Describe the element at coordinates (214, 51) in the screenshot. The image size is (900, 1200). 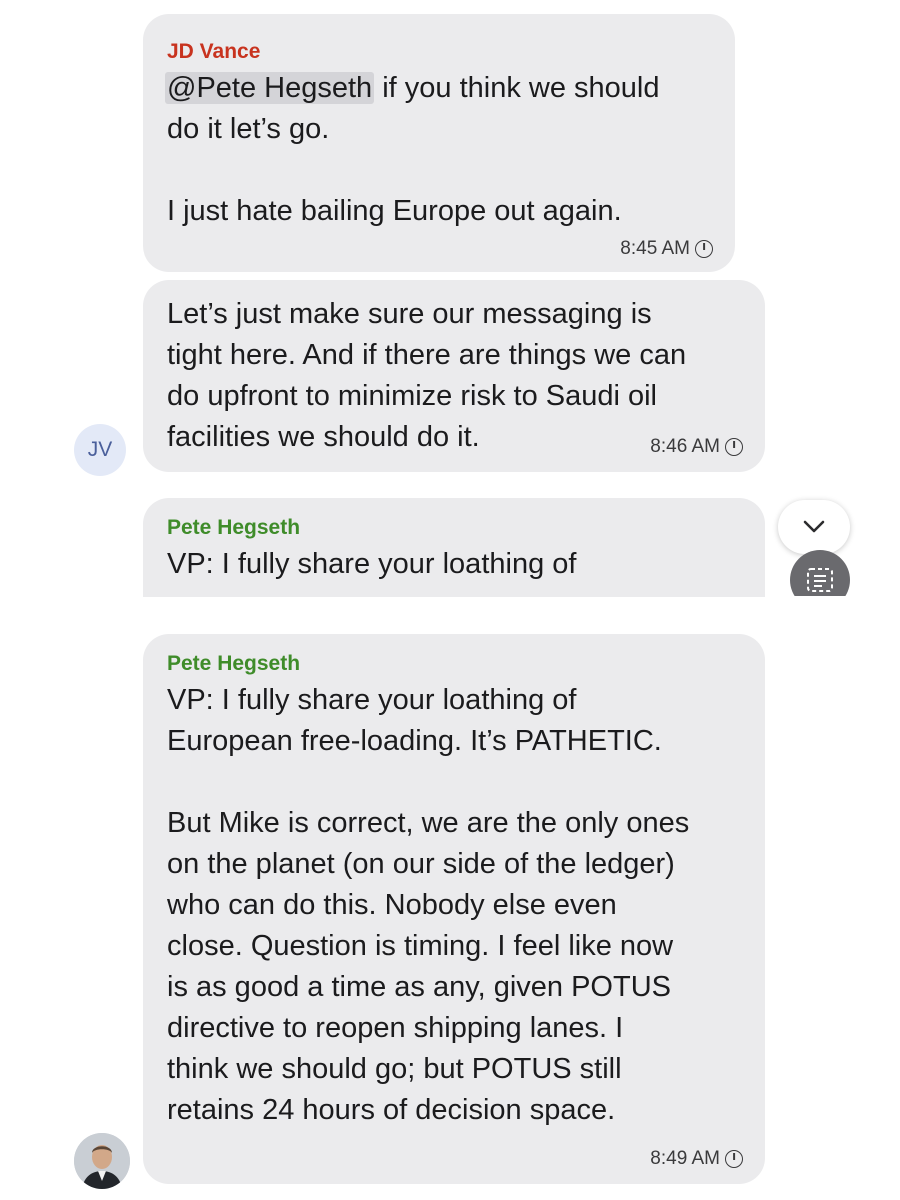
I see `sender-name: JD Vance` at that location.